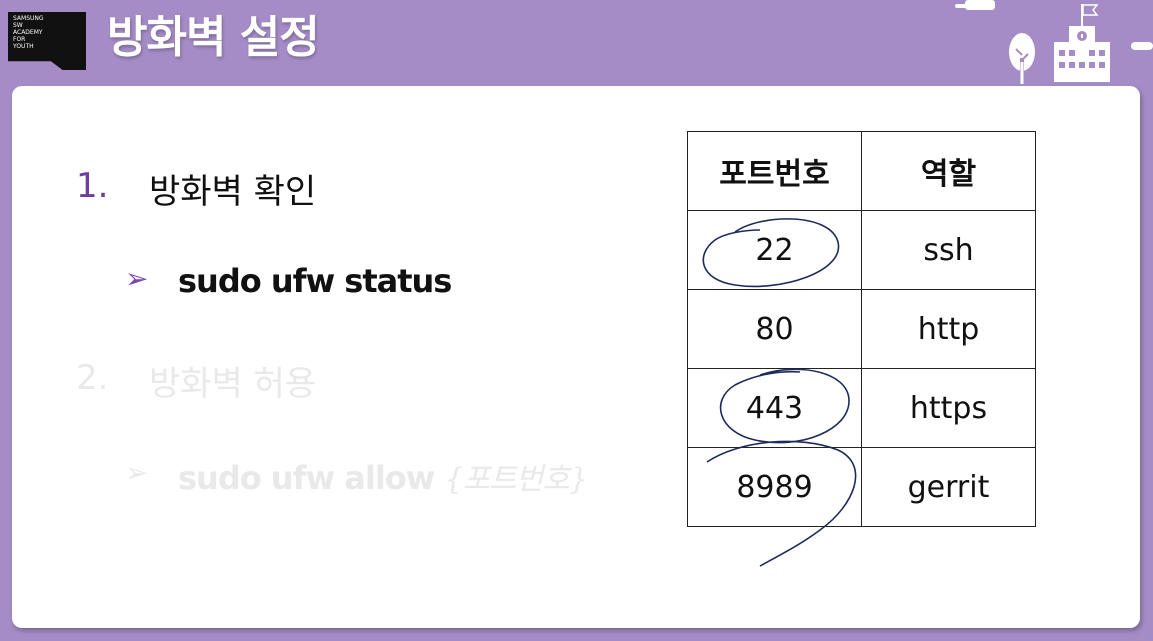  What do you see at coordinates (1090, 15) in the screenshot?
I see `flag-icon` at bounding box center [1090, 15].